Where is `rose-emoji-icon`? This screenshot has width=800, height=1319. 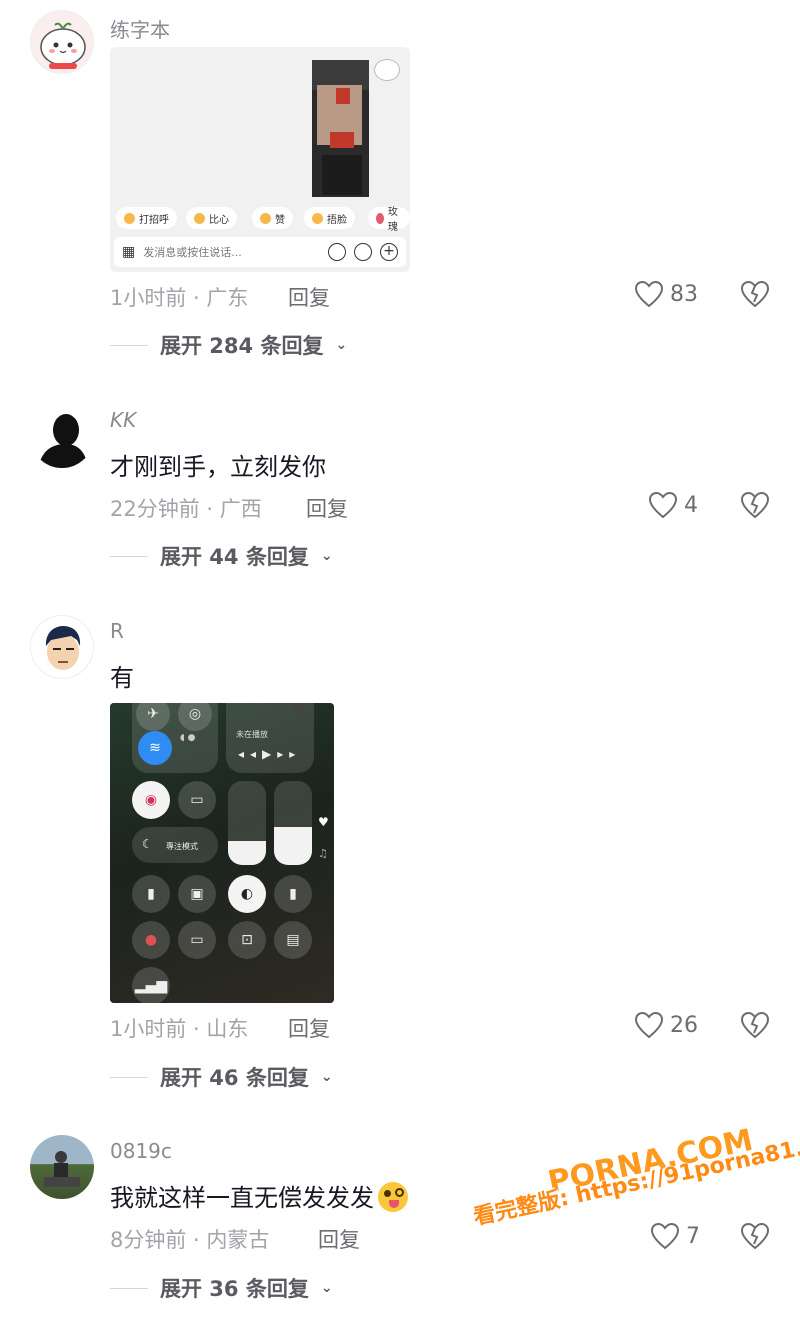 rose-emoji-icon is located at coordinates (380, 218).